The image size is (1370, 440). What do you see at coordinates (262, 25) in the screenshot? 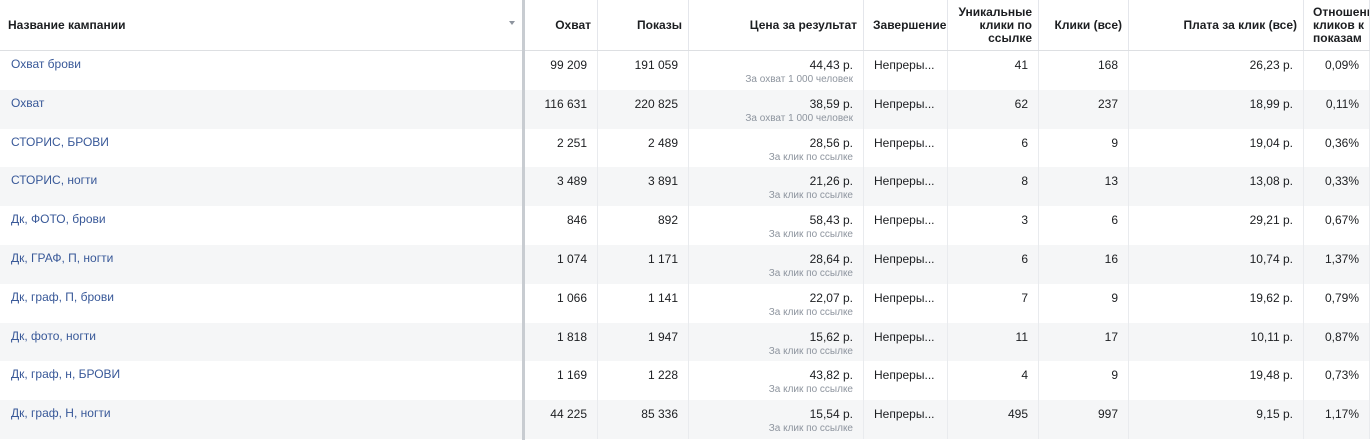
I see `column-header-name: Название кампании` at bounding box center [262, 25].